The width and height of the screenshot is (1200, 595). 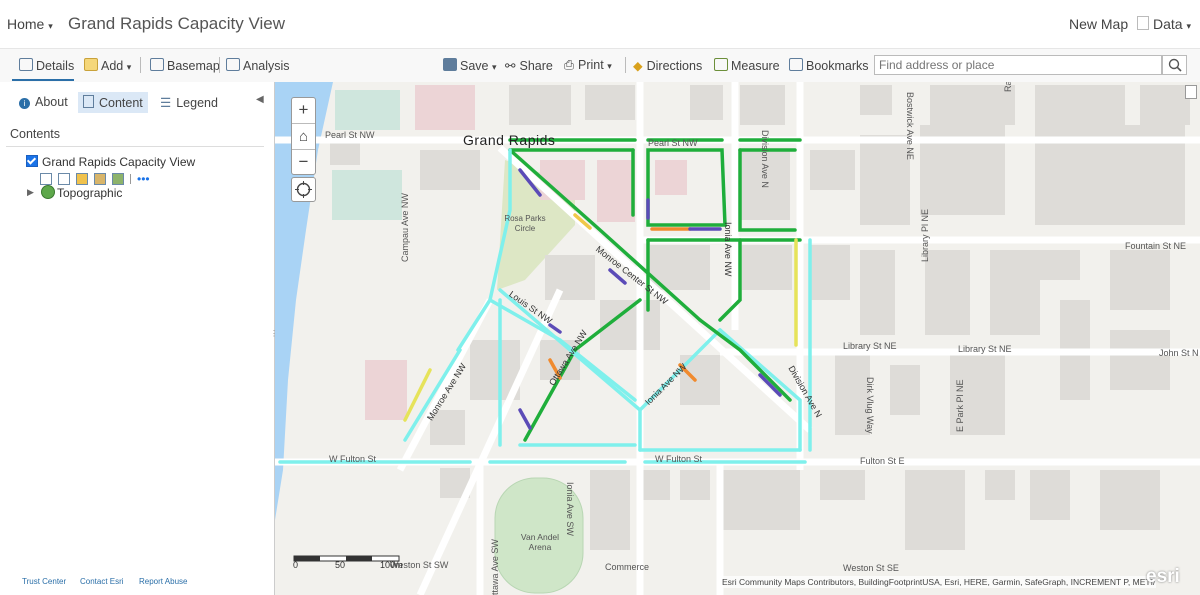 I want to click on table-icon, so click(x=64, y=178).